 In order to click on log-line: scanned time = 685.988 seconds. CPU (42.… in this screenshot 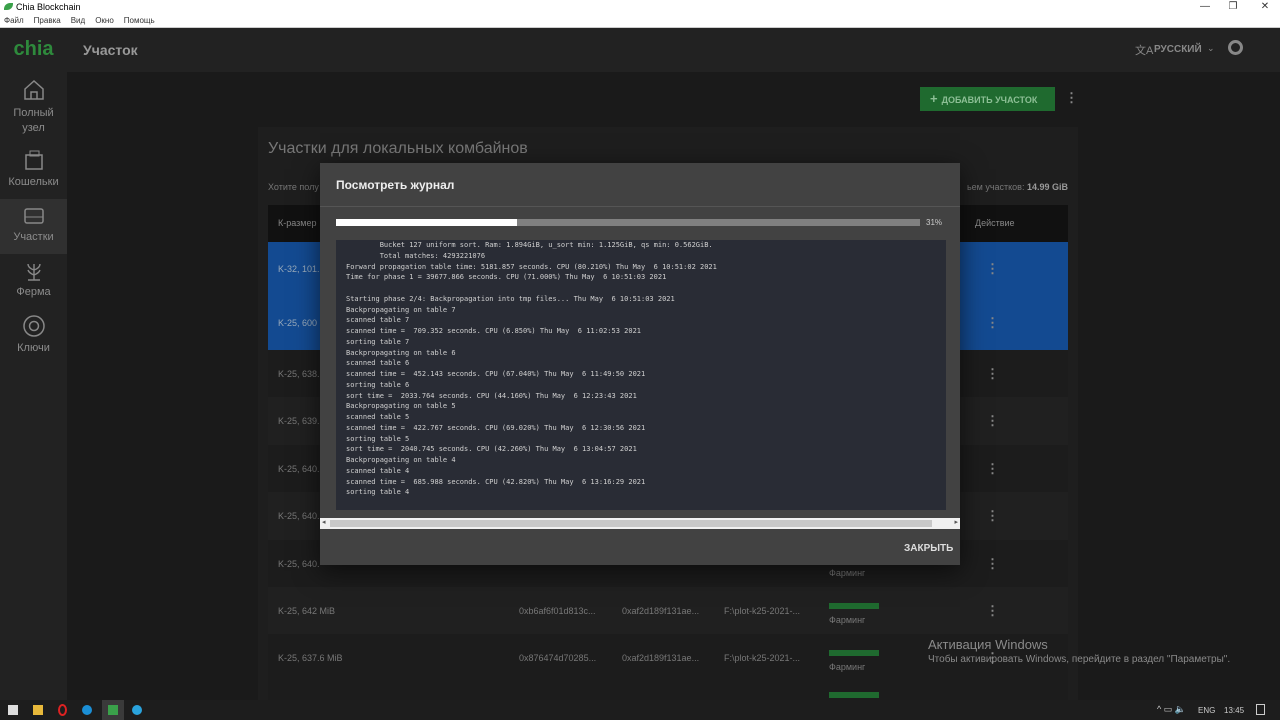, I will do `click(496, 481)`.